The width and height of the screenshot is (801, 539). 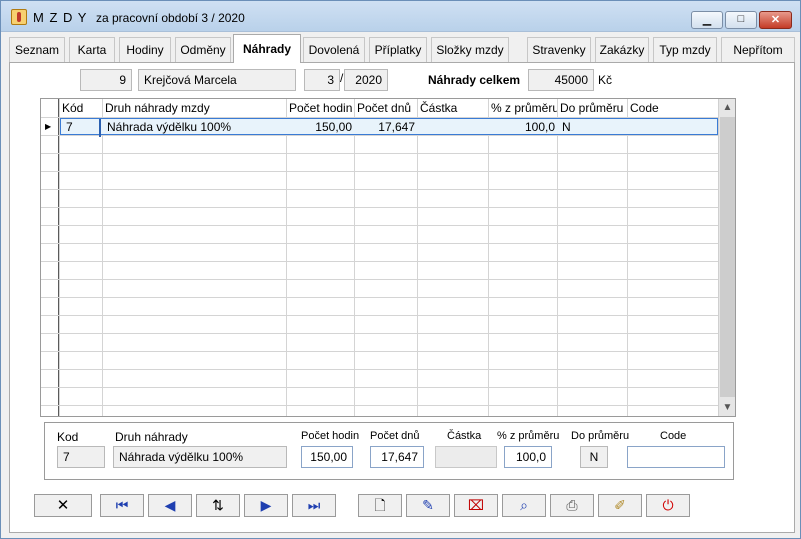 I want to click on cell-dnu: 17,647, so click(x=387, y=128).